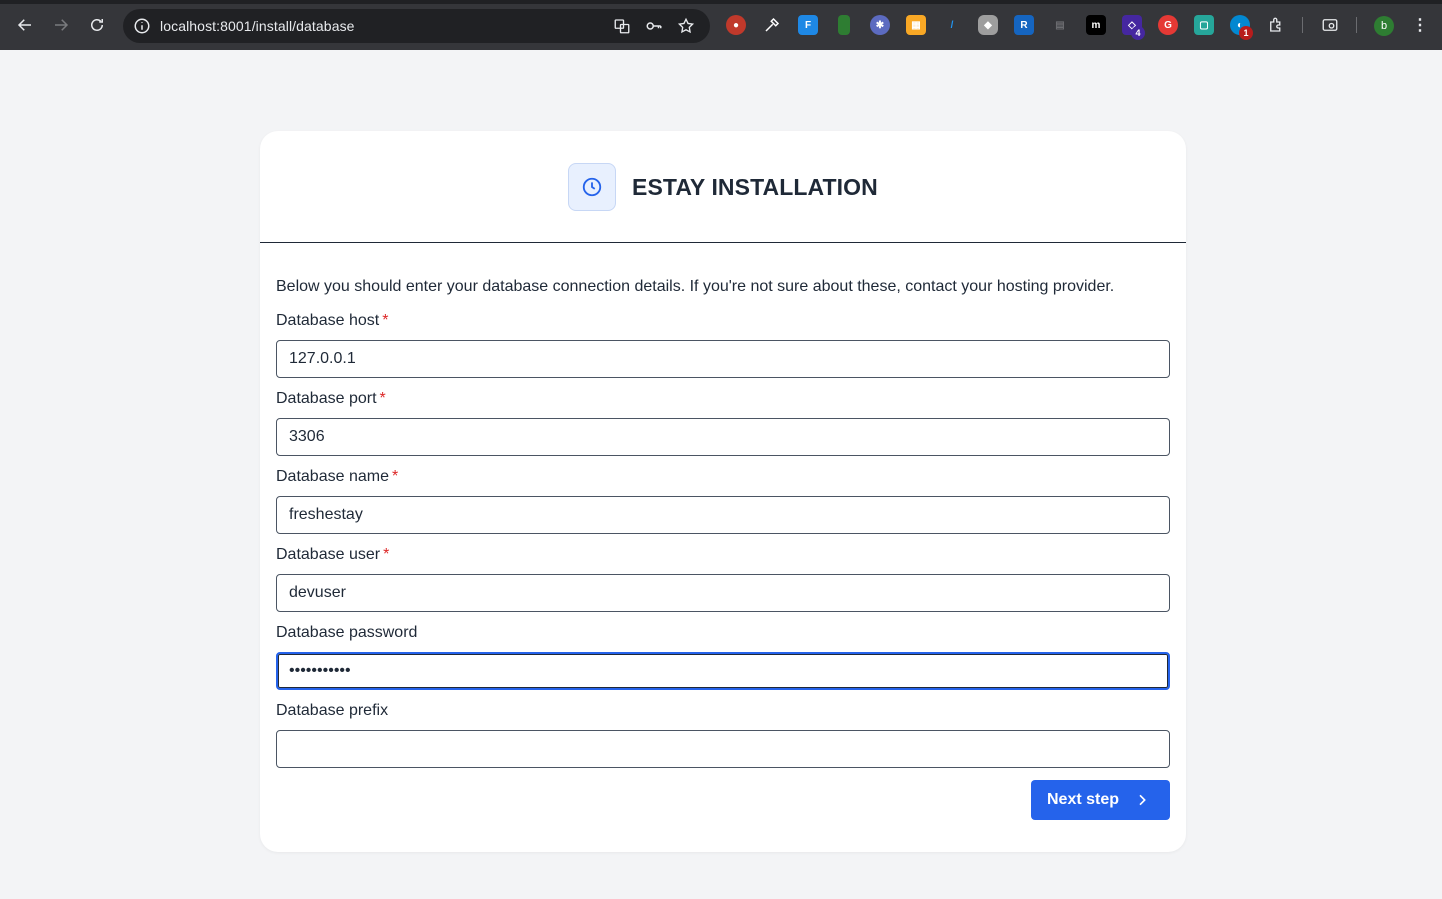  I want to click on database-port-input, so click(723, 437).